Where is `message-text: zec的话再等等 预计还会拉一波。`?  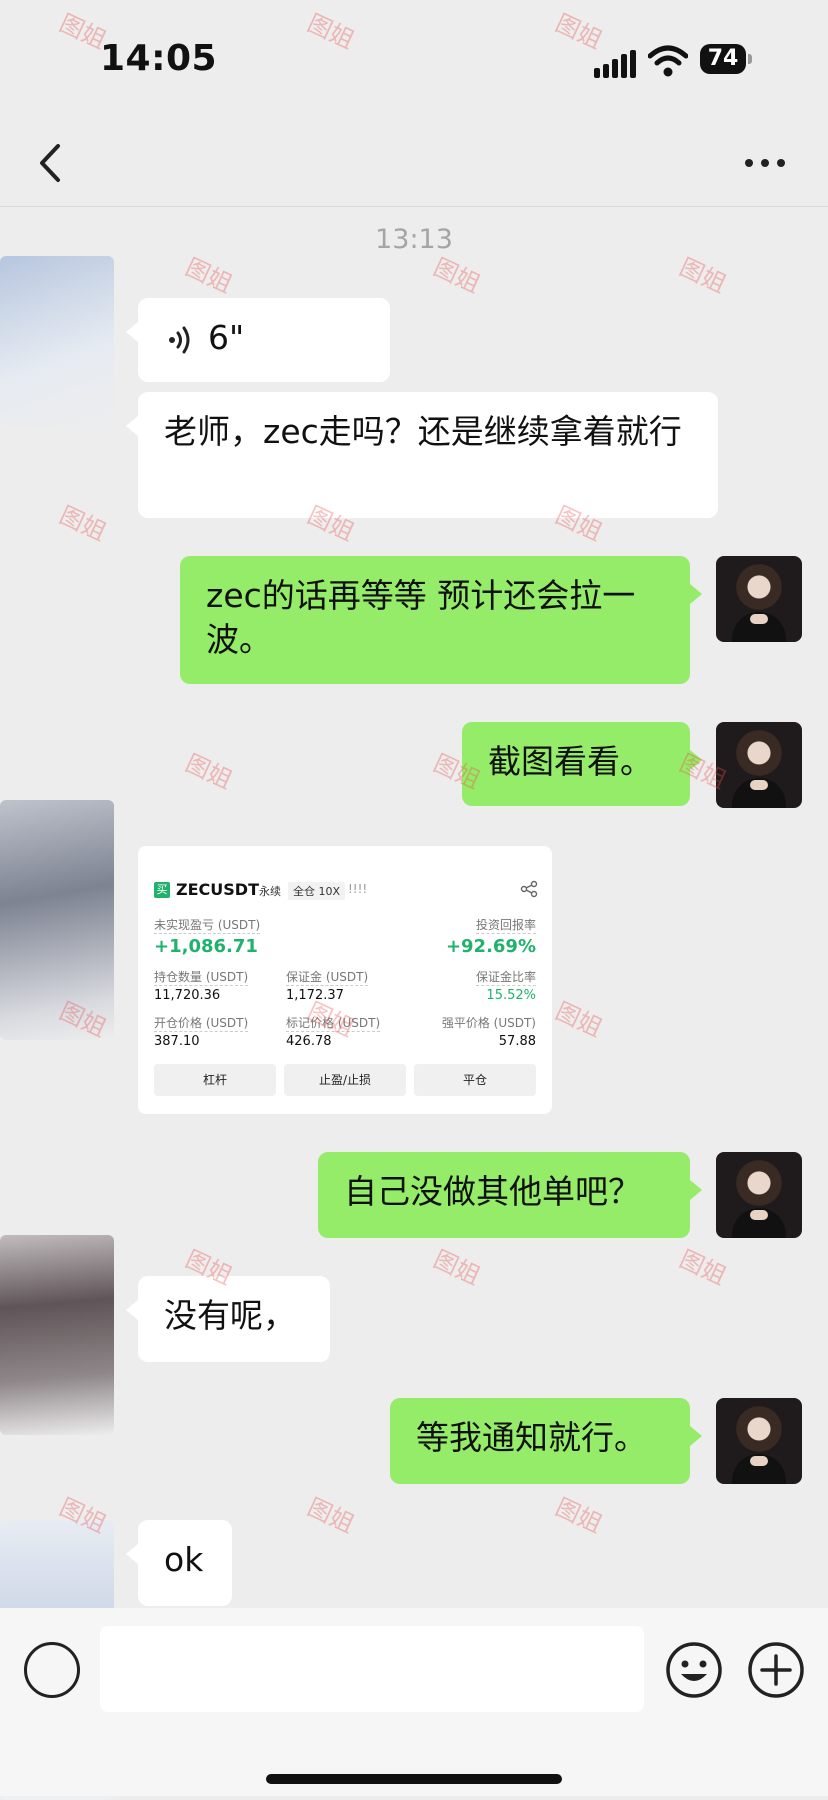
message-text: zec的话再等等 预计还会拉一波。 is located at coordinates (421, 617).